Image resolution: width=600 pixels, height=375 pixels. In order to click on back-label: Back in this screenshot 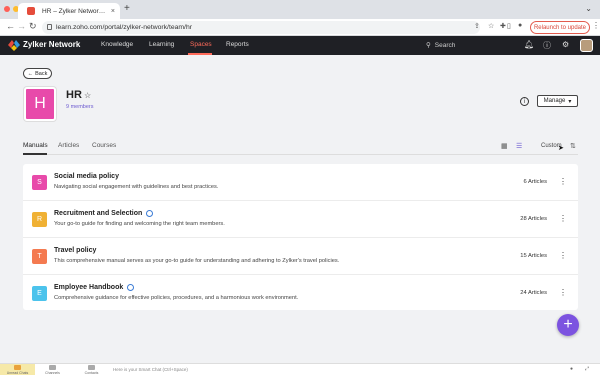, I will do `click(41, 73)`.